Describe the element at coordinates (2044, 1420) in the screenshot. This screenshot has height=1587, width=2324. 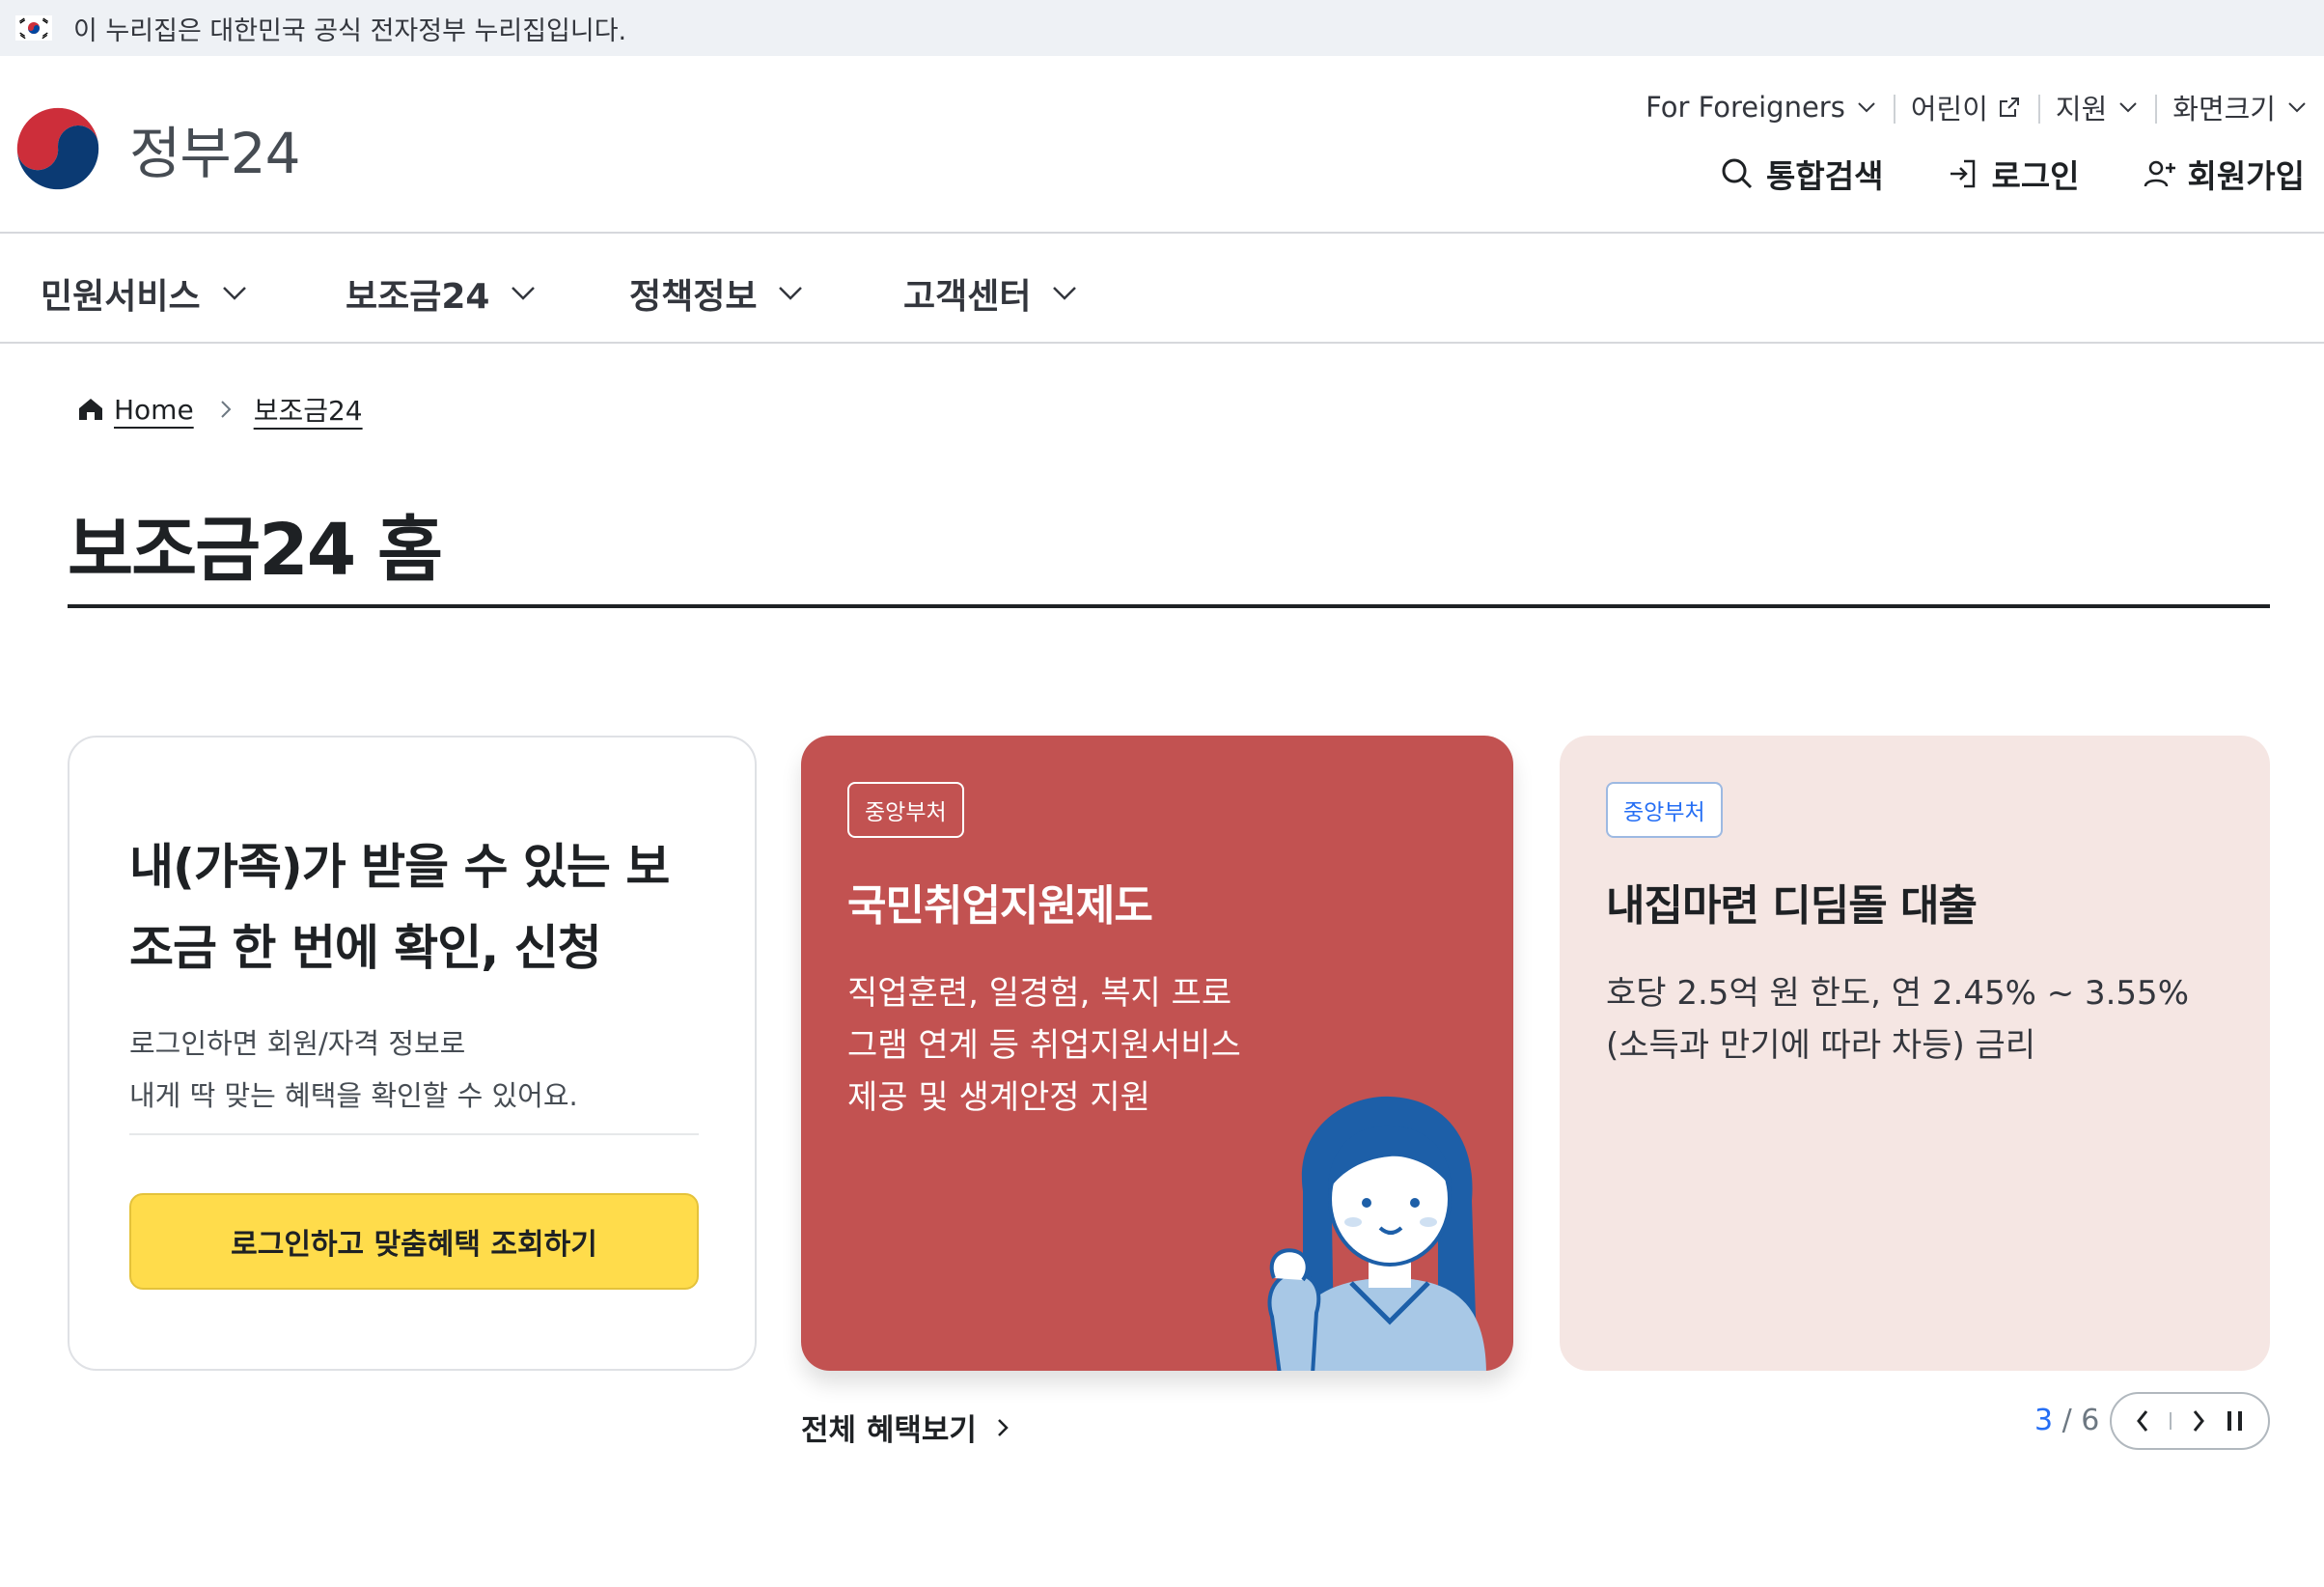
I see `pager-current: 3` at that location.